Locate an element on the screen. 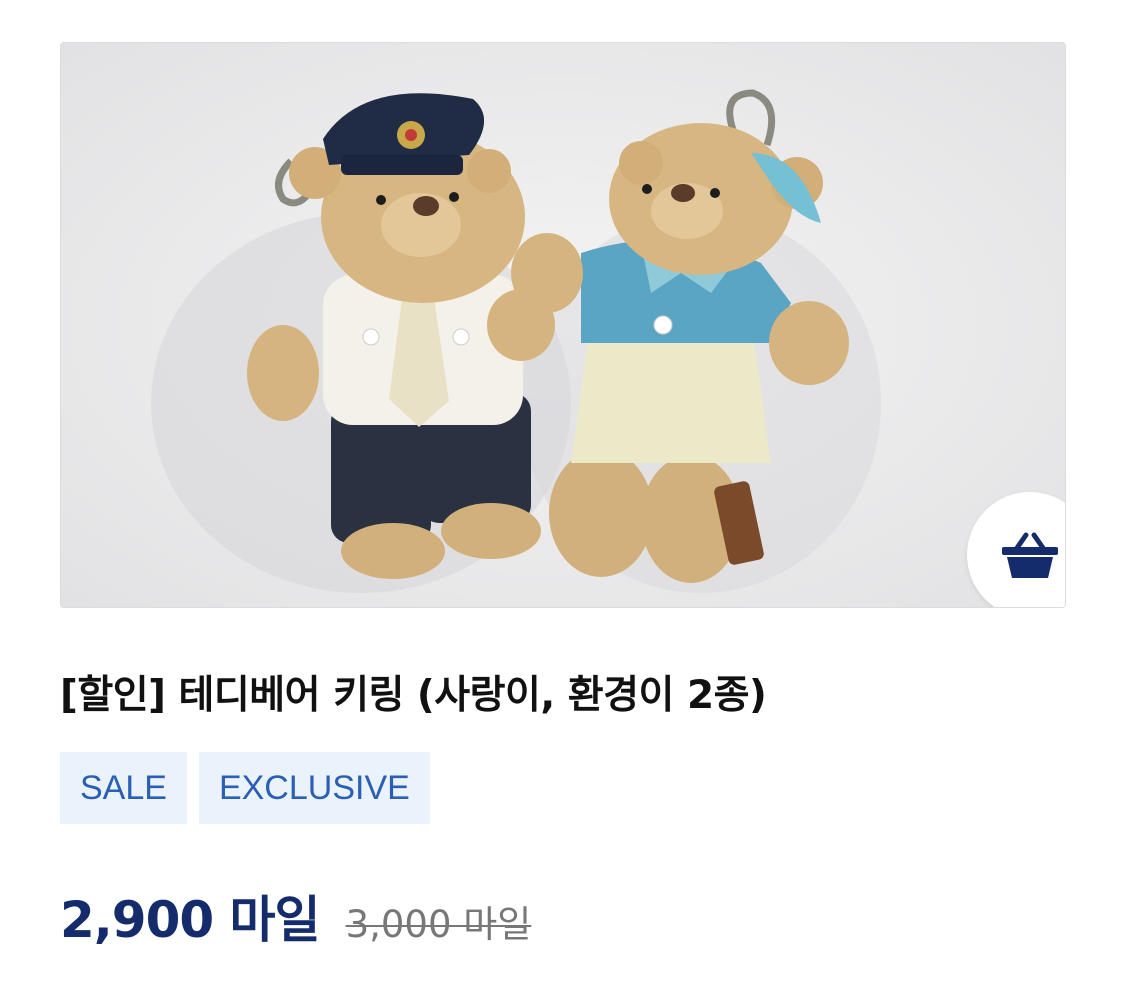  product-title: [할인] 테디베어 키링 (사랑이, 환경이 2종) is located at coordinates (413, 695).